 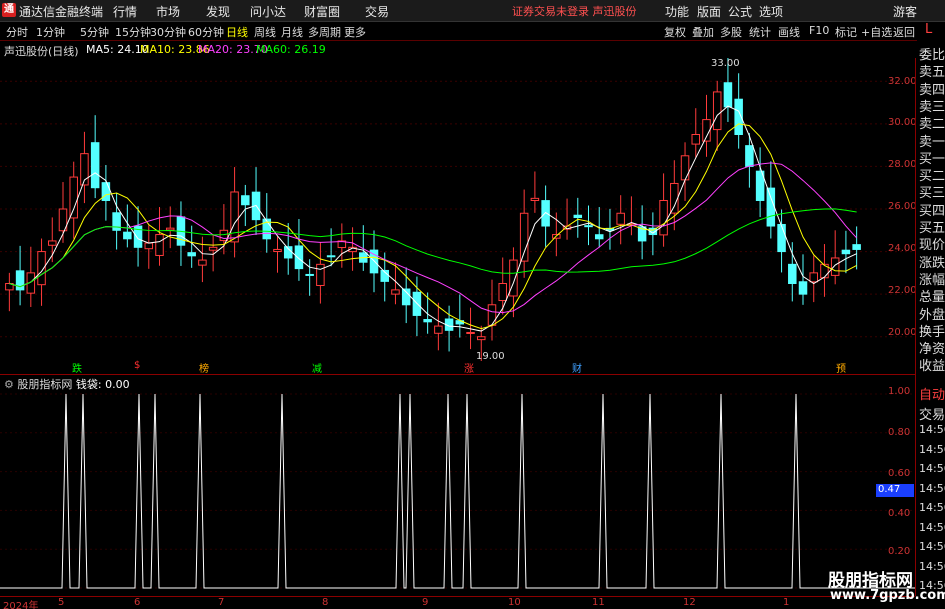 What do you see at coordinates (457, 602) in the screenshot?
I see `x-axis: 2024年 5 6 7 8 9 10 11 12 1` at bounding box center [457, 602].